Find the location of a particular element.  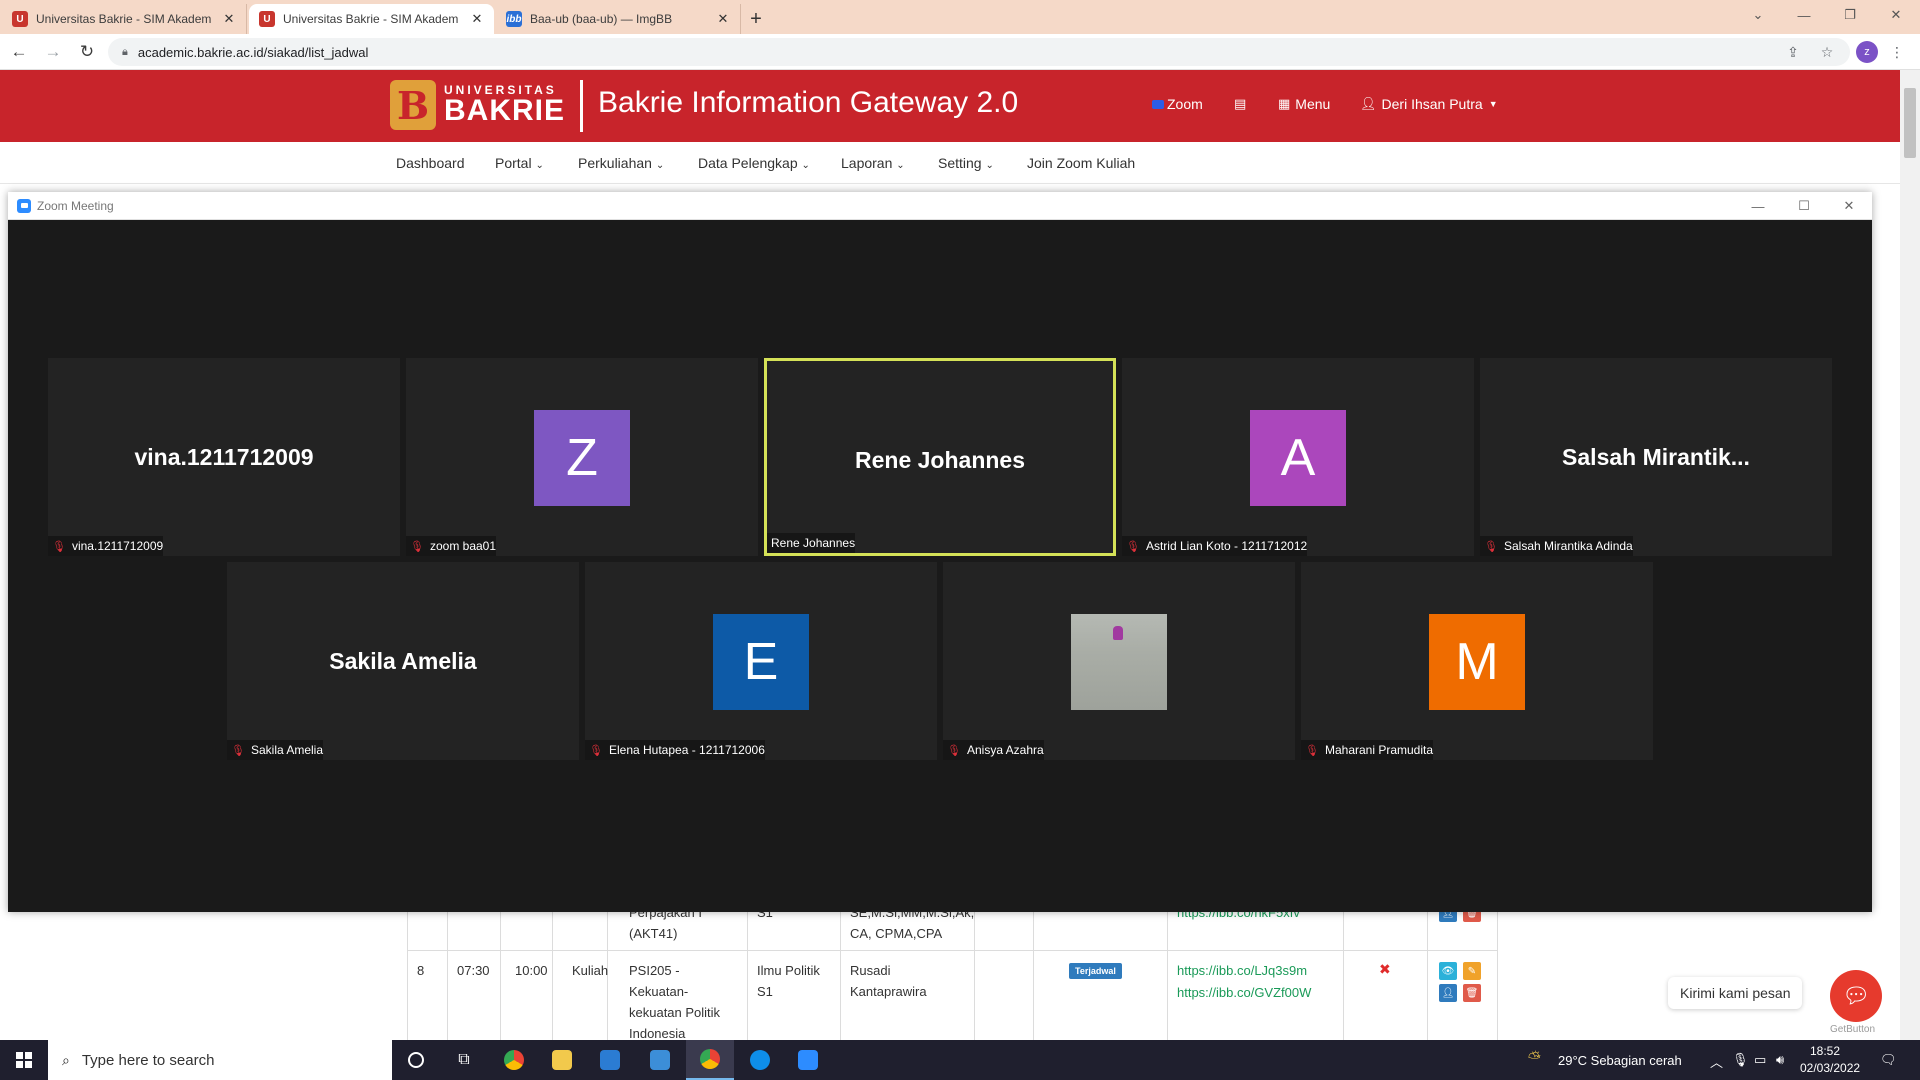

participant-name-text: vina.1211712009 is located at coordinates (117, 546).